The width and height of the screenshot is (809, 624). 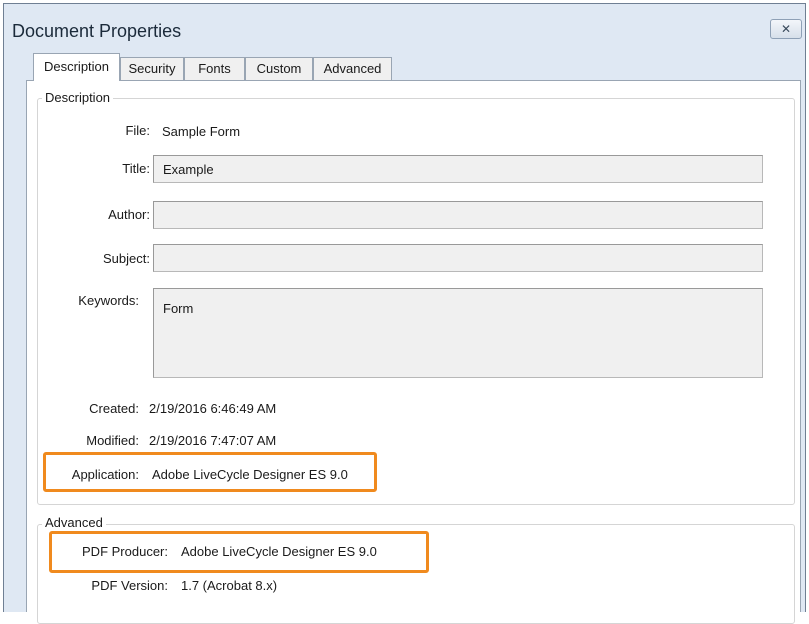 What do you see at coordinates (458, 258) in the screenshot?
I see `subject-field` at bounding box center [458, 258].